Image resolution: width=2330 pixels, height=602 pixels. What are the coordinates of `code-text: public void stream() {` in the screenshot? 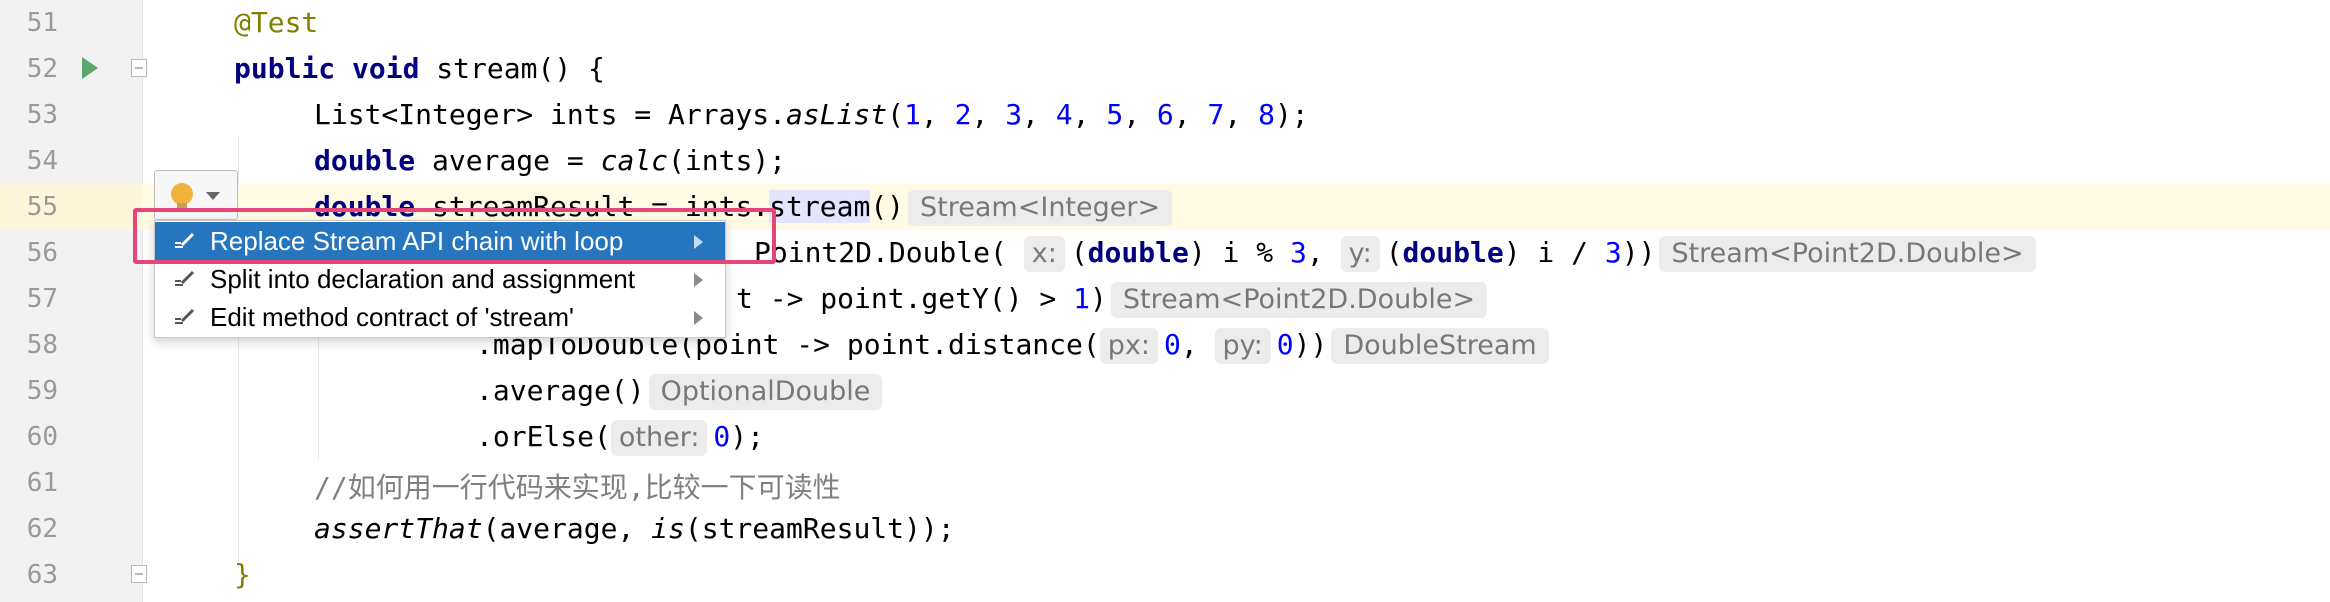 It's located at (419, 68).